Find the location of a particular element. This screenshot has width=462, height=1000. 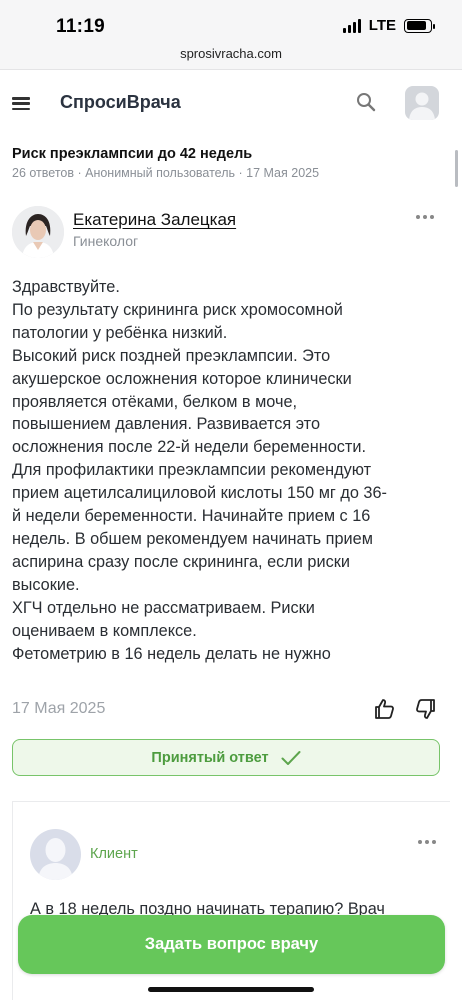

ask-doctor-button: Задать вопрос врачу is located at coordinates (231, 944).